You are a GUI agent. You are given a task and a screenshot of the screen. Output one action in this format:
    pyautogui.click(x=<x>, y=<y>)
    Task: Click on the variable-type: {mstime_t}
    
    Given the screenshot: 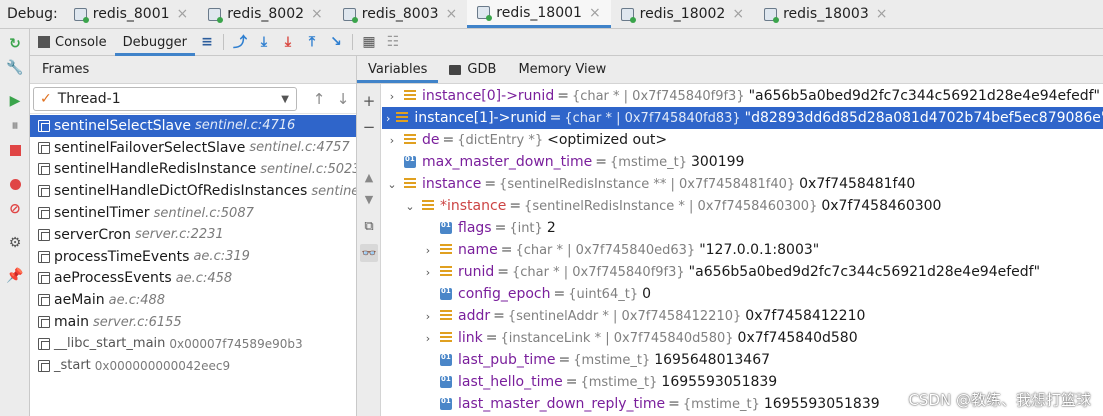 What is the action you would take?
    pyautogui.click(x=721, y=404)
    